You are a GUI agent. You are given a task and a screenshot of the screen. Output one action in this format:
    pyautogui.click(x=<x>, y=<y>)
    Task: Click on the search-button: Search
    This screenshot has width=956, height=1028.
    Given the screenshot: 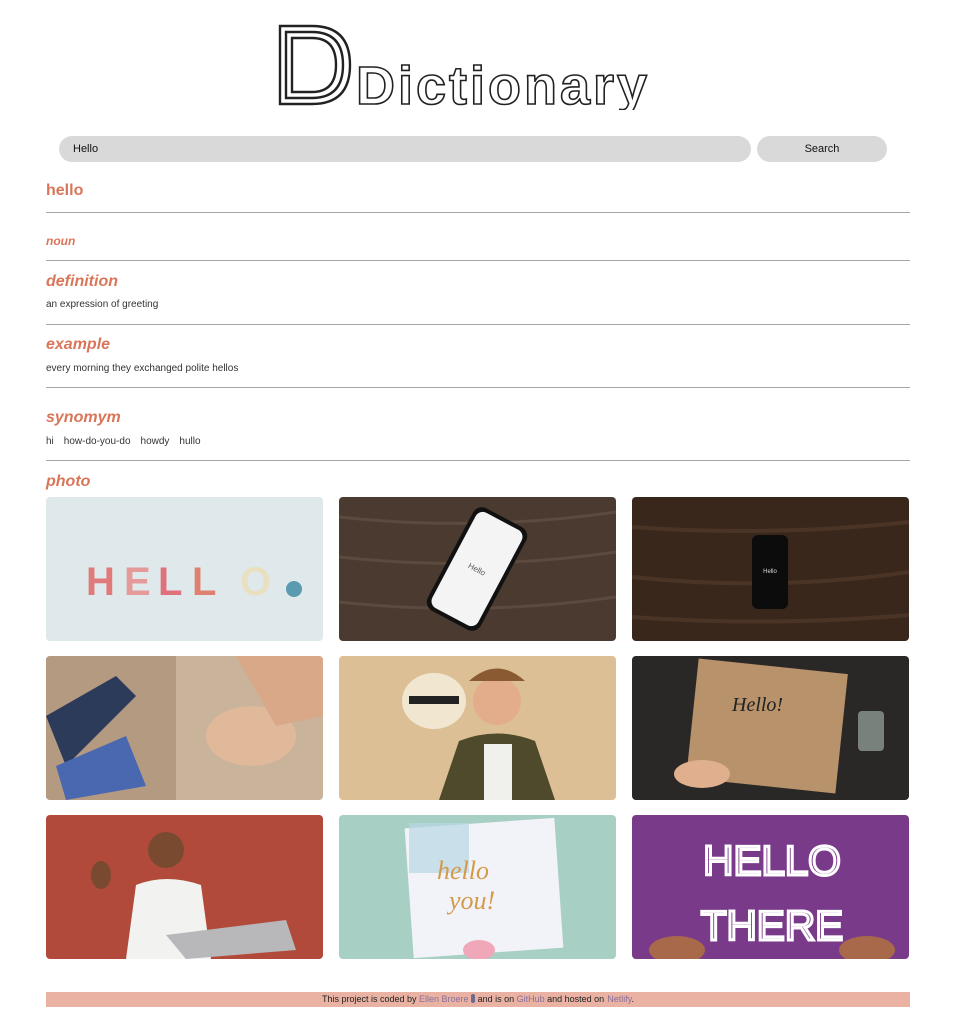 What is the action you would take?
    pyautogui.click(x=822, y=149)
    